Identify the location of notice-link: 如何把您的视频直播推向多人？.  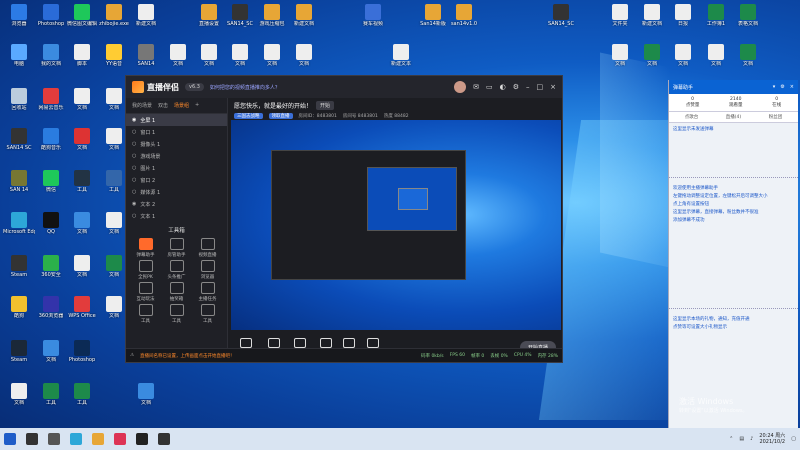
(245, 87).